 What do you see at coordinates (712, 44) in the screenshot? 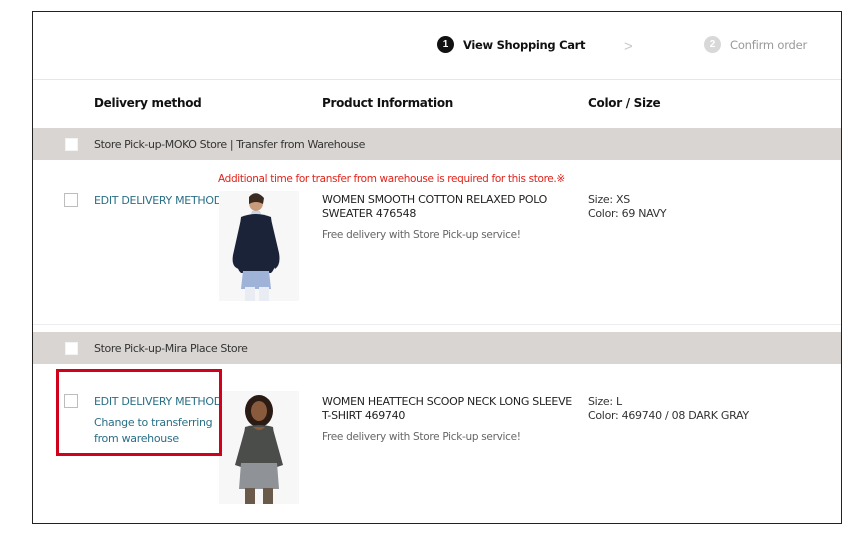
I see `step-number: 2` at bounding box center [712, 44].